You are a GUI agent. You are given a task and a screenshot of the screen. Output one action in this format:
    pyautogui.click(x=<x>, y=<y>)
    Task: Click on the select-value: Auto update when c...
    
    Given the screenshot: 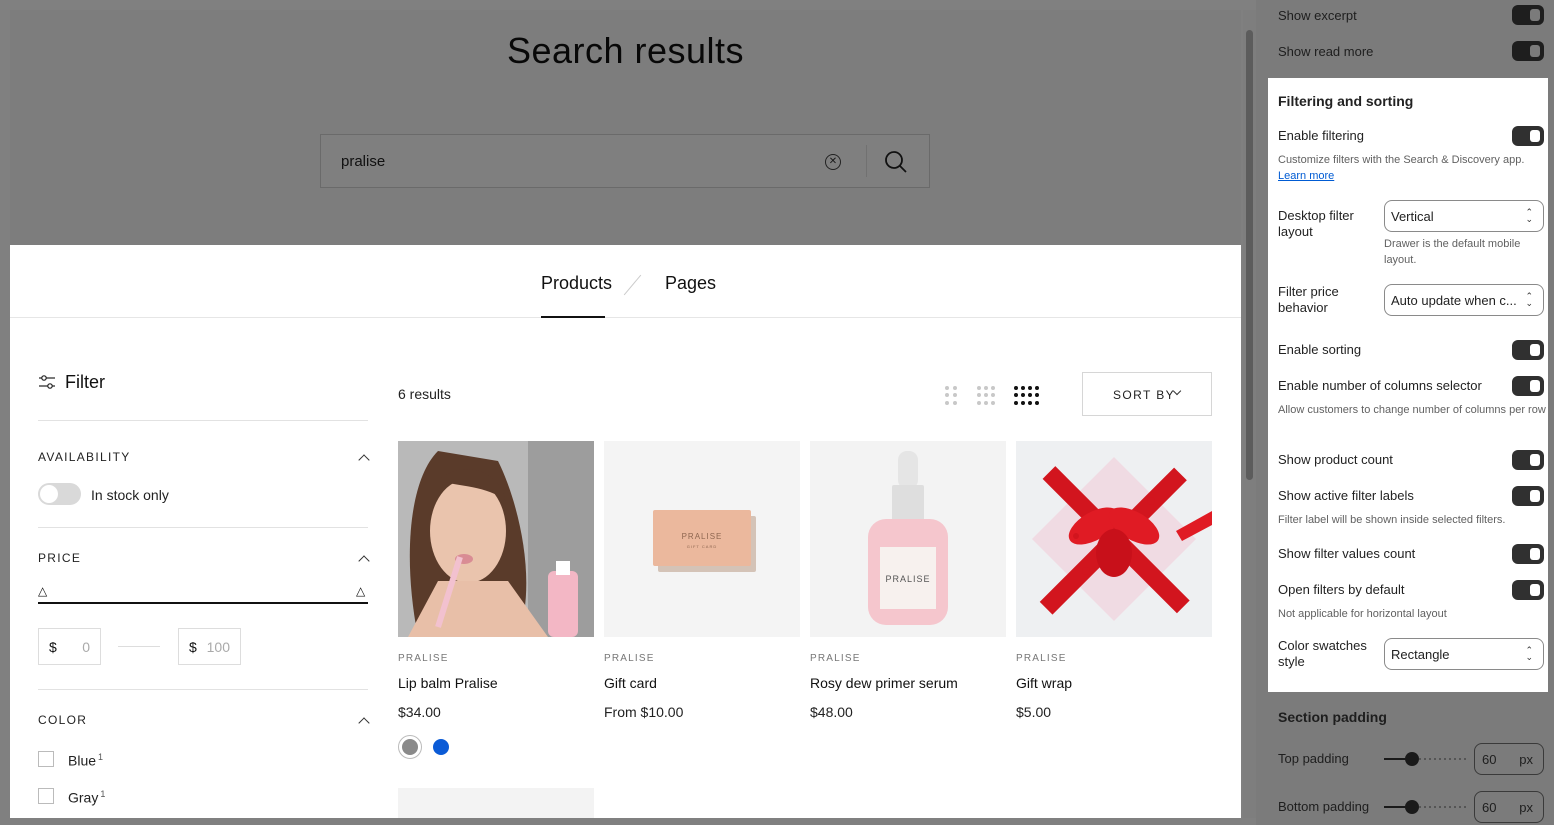 What is the action you would take?
    pyautogui.click(x=1454, y=300)
    